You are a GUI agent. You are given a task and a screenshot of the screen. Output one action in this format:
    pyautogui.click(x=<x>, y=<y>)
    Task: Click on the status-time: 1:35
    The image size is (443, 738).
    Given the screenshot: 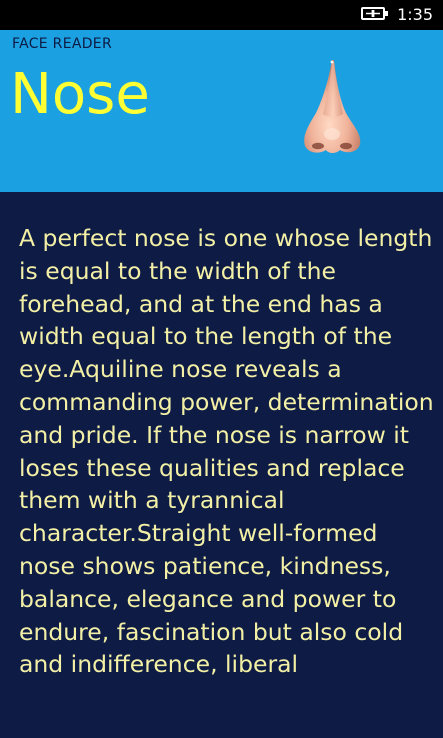 What is the action you would take?
    pyautogui.click(x=415, y=14)
    